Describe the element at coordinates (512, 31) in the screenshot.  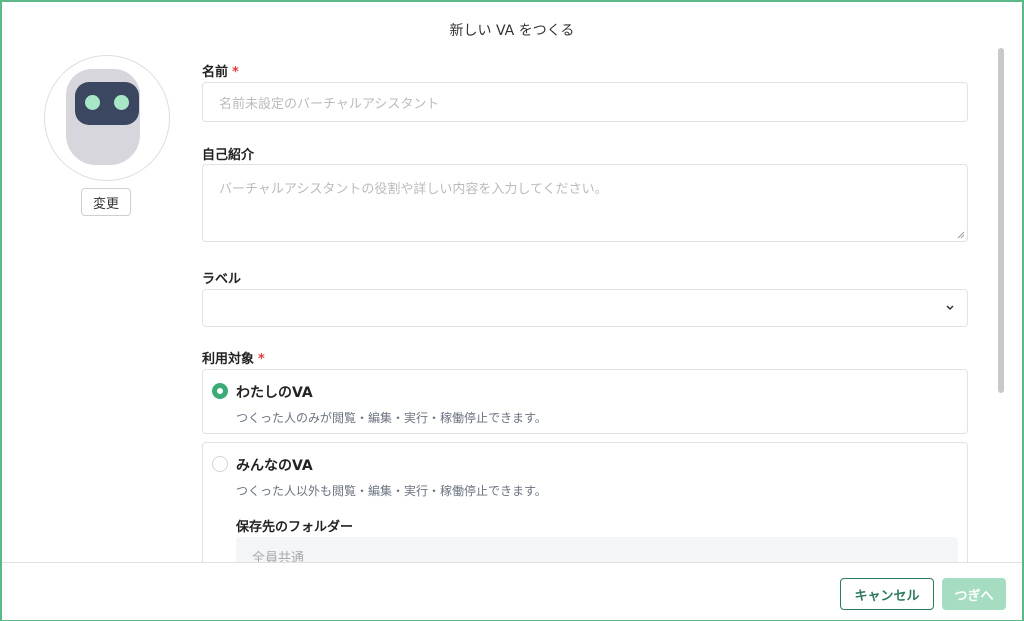
I see `dialog-title: 新しい VA をつくる` at that location.